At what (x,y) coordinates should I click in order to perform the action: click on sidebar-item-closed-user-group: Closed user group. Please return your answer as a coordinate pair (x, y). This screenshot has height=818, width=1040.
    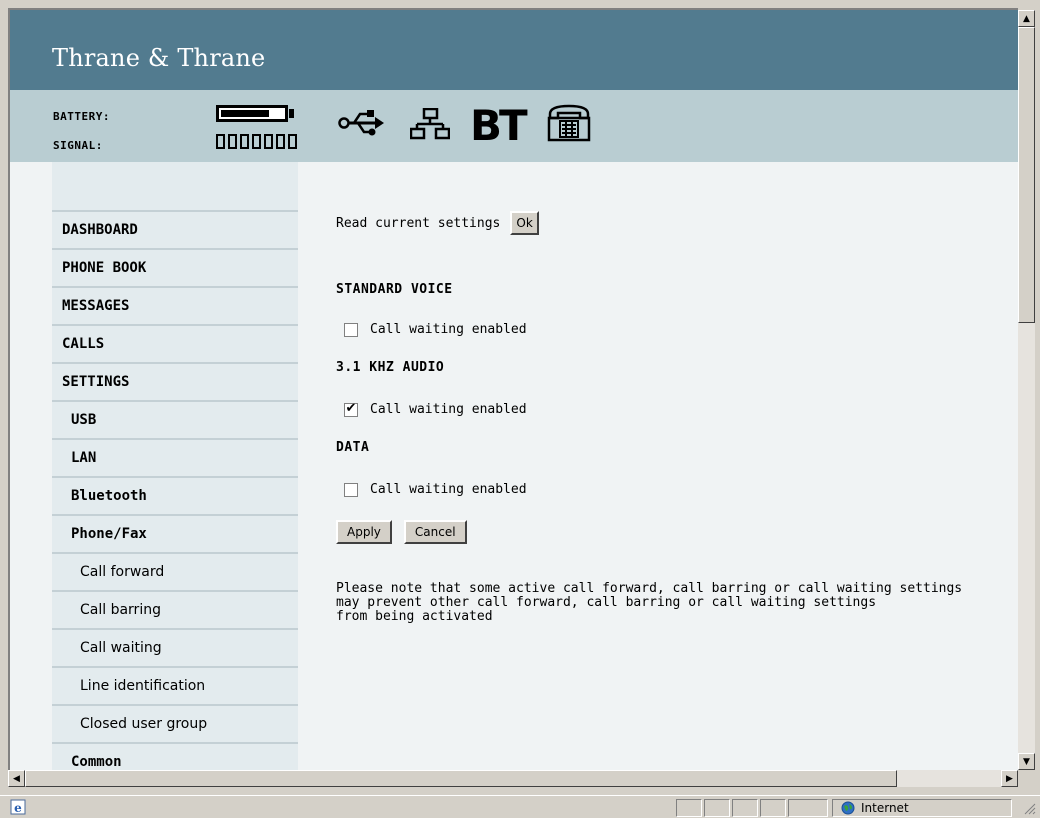
    Looking at the image, I should click on (175, 723).